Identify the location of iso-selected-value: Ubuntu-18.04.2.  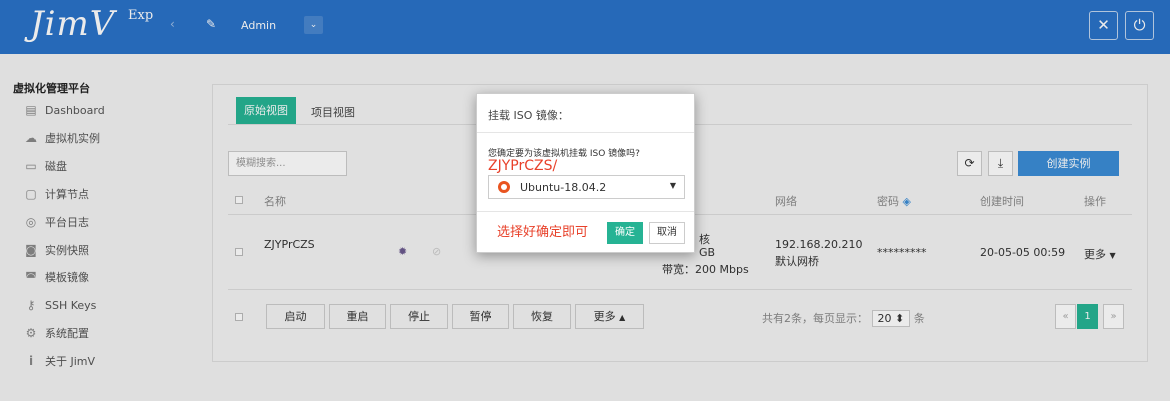
(563, 187).